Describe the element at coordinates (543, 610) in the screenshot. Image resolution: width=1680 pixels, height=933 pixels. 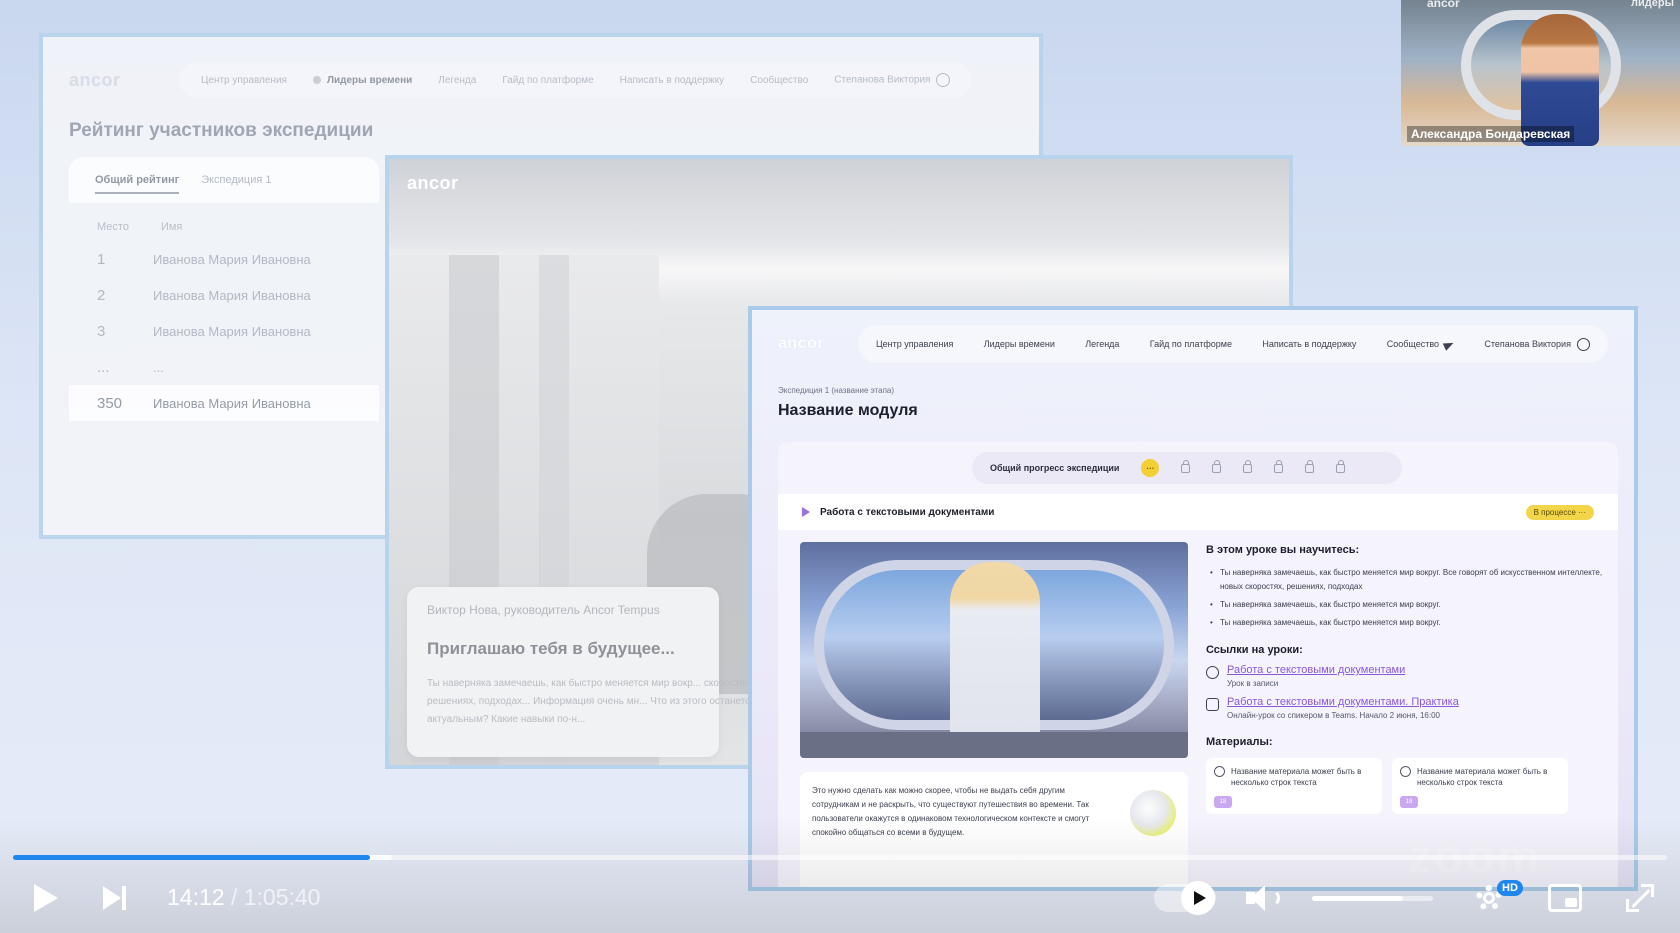
I see `promo-author: Виктор Нова, руководитель Ancor Tempus` at that location.